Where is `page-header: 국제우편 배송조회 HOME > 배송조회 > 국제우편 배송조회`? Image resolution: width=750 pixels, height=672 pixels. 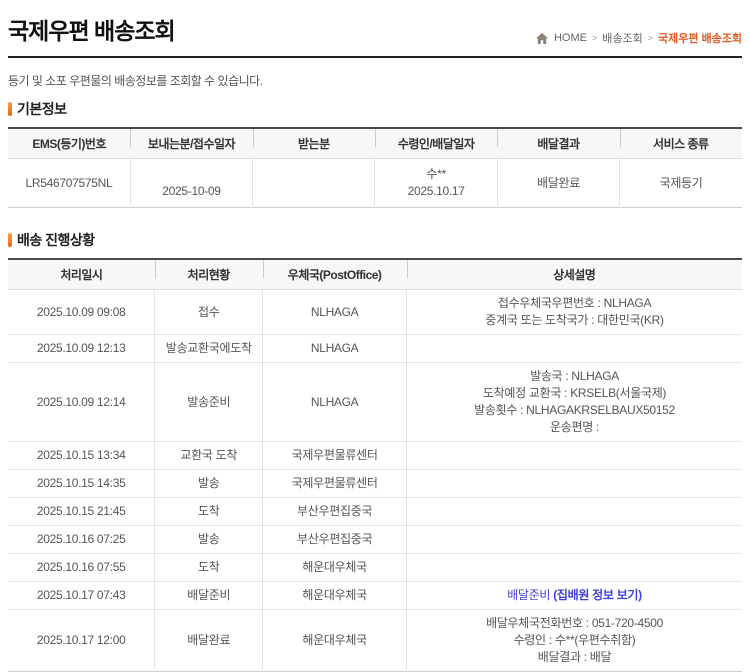 page-header: 국제우편 배송조회 HOME > 배송조회 > 국제우편 배송조회 is located at coordinates (375, 27).